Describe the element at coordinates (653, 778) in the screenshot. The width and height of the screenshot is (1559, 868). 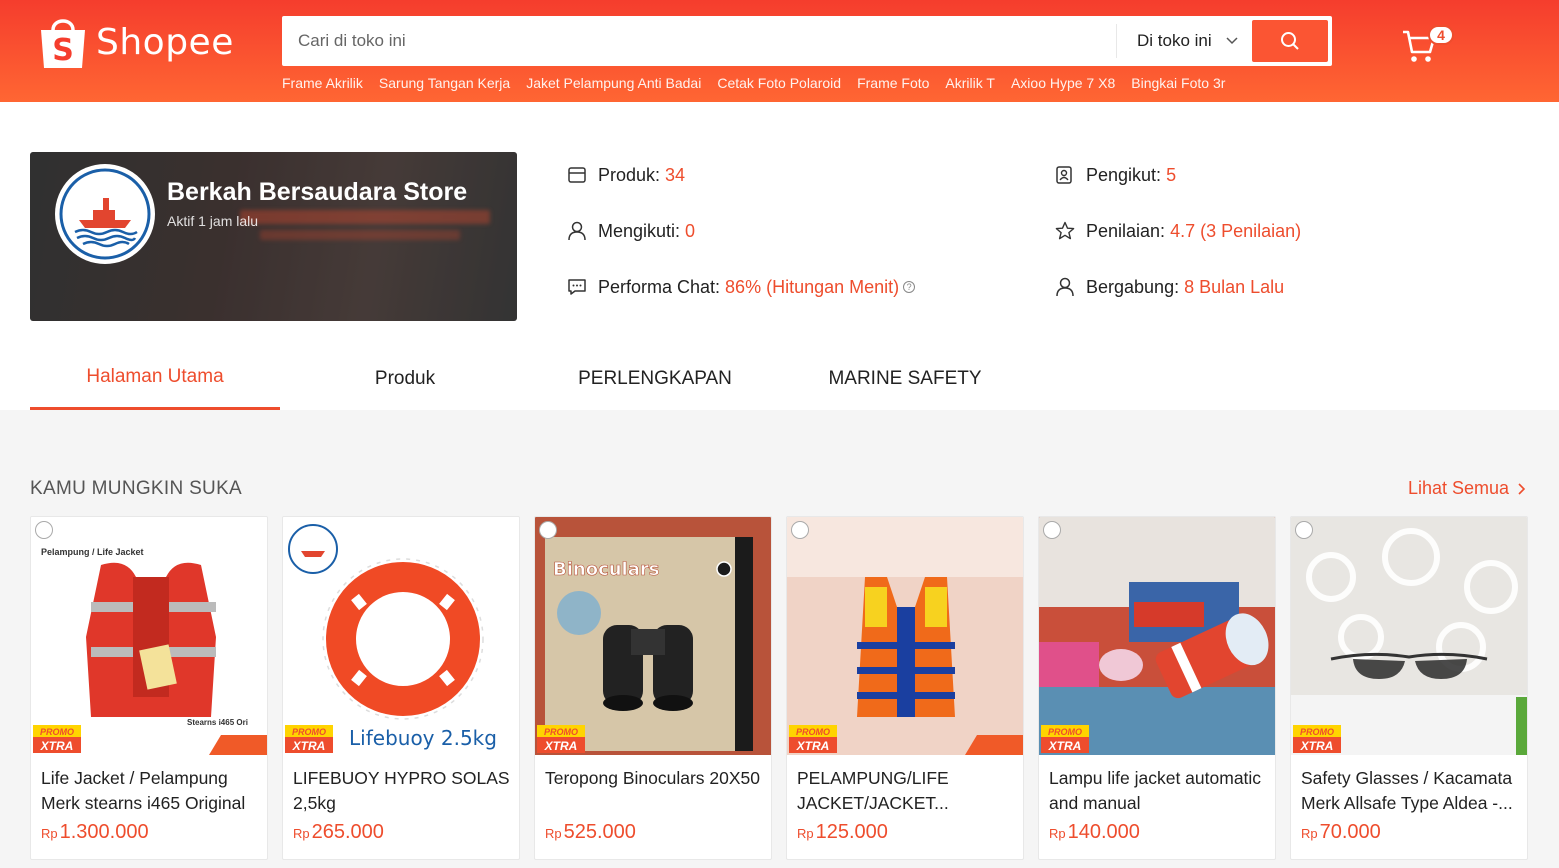
I see `product-name: Teropong Binoculars 20X50` at that location.